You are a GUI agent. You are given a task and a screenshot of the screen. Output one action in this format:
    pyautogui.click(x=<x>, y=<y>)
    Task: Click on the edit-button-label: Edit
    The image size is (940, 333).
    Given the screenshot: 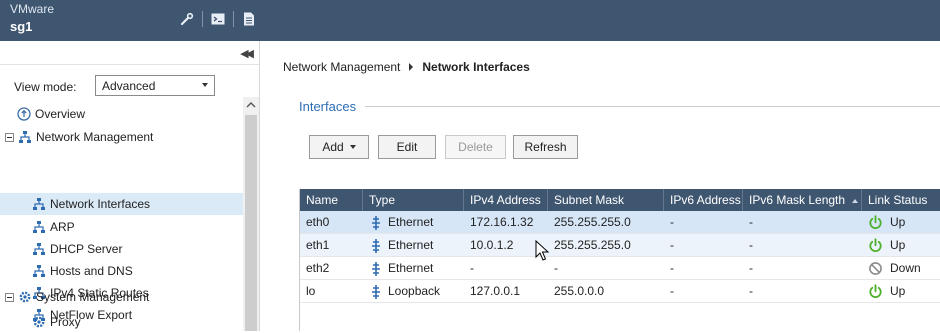 What is the action you would take?
    pyautogui.click(x=407, y=147)
    